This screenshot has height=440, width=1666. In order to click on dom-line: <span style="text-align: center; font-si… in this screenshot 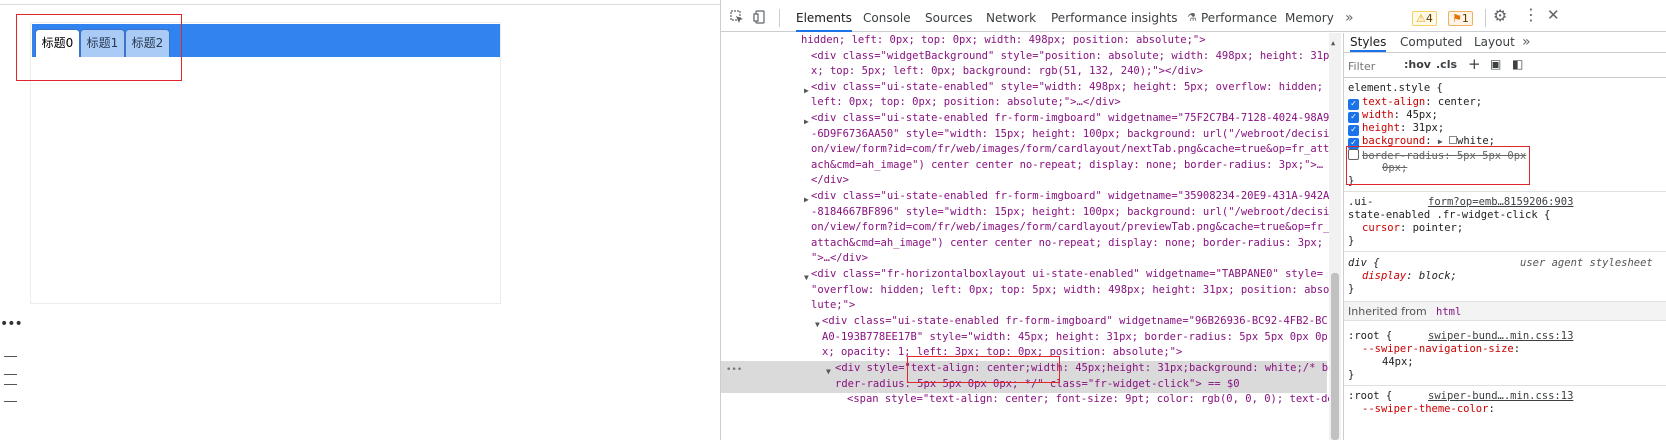, I will do `click(1090, 400)`.